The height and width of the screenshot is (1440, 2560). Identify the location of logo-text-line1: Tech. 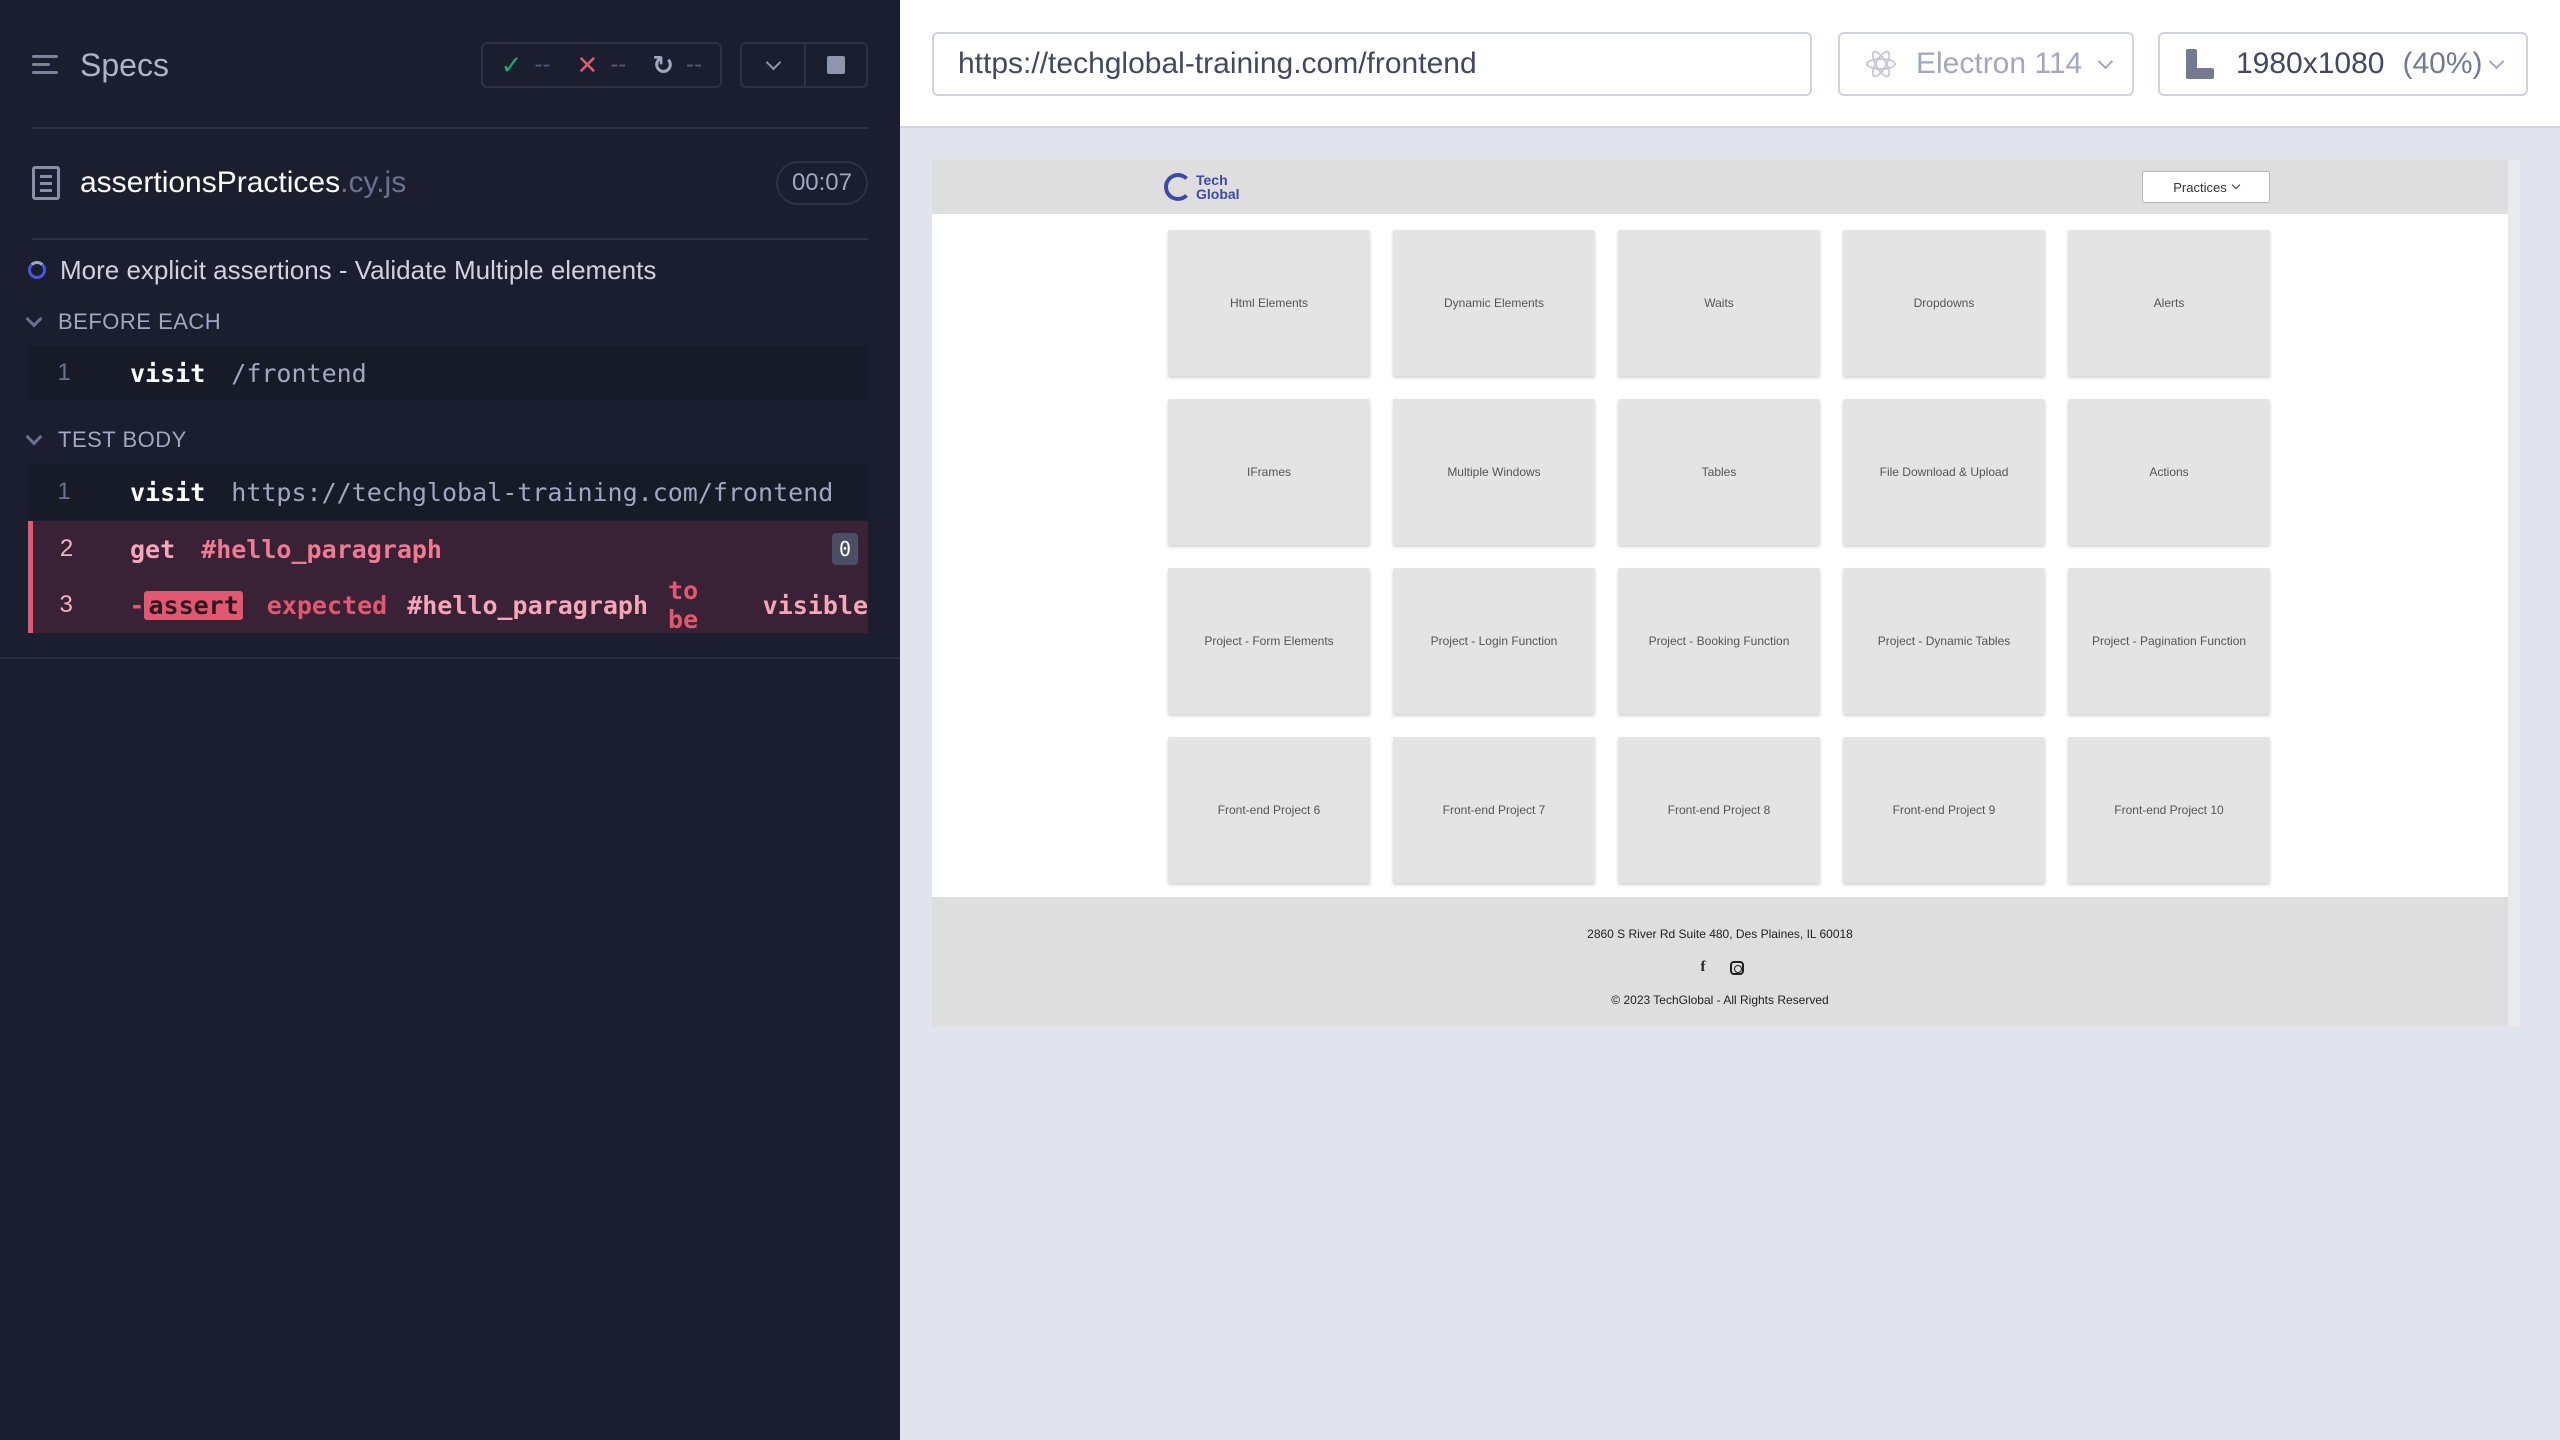
(1212, 180).